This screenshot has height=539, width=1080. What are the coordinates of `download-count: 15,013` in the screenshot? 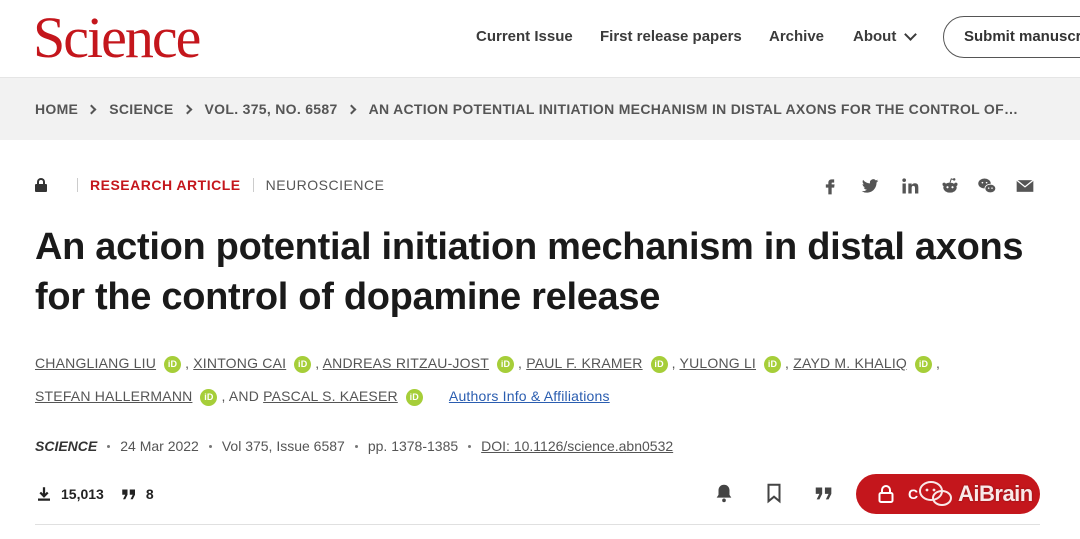 It's located at (82, 494).